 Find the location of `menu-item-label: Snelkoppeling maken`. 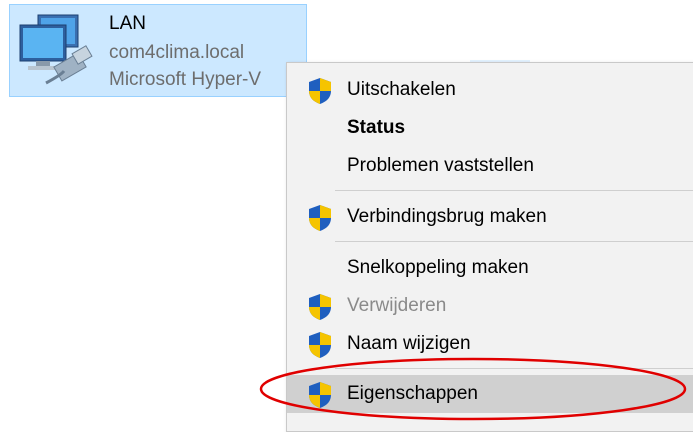

menu-item-label: Snelkoppeling maken is located at coordinates (438, 267).